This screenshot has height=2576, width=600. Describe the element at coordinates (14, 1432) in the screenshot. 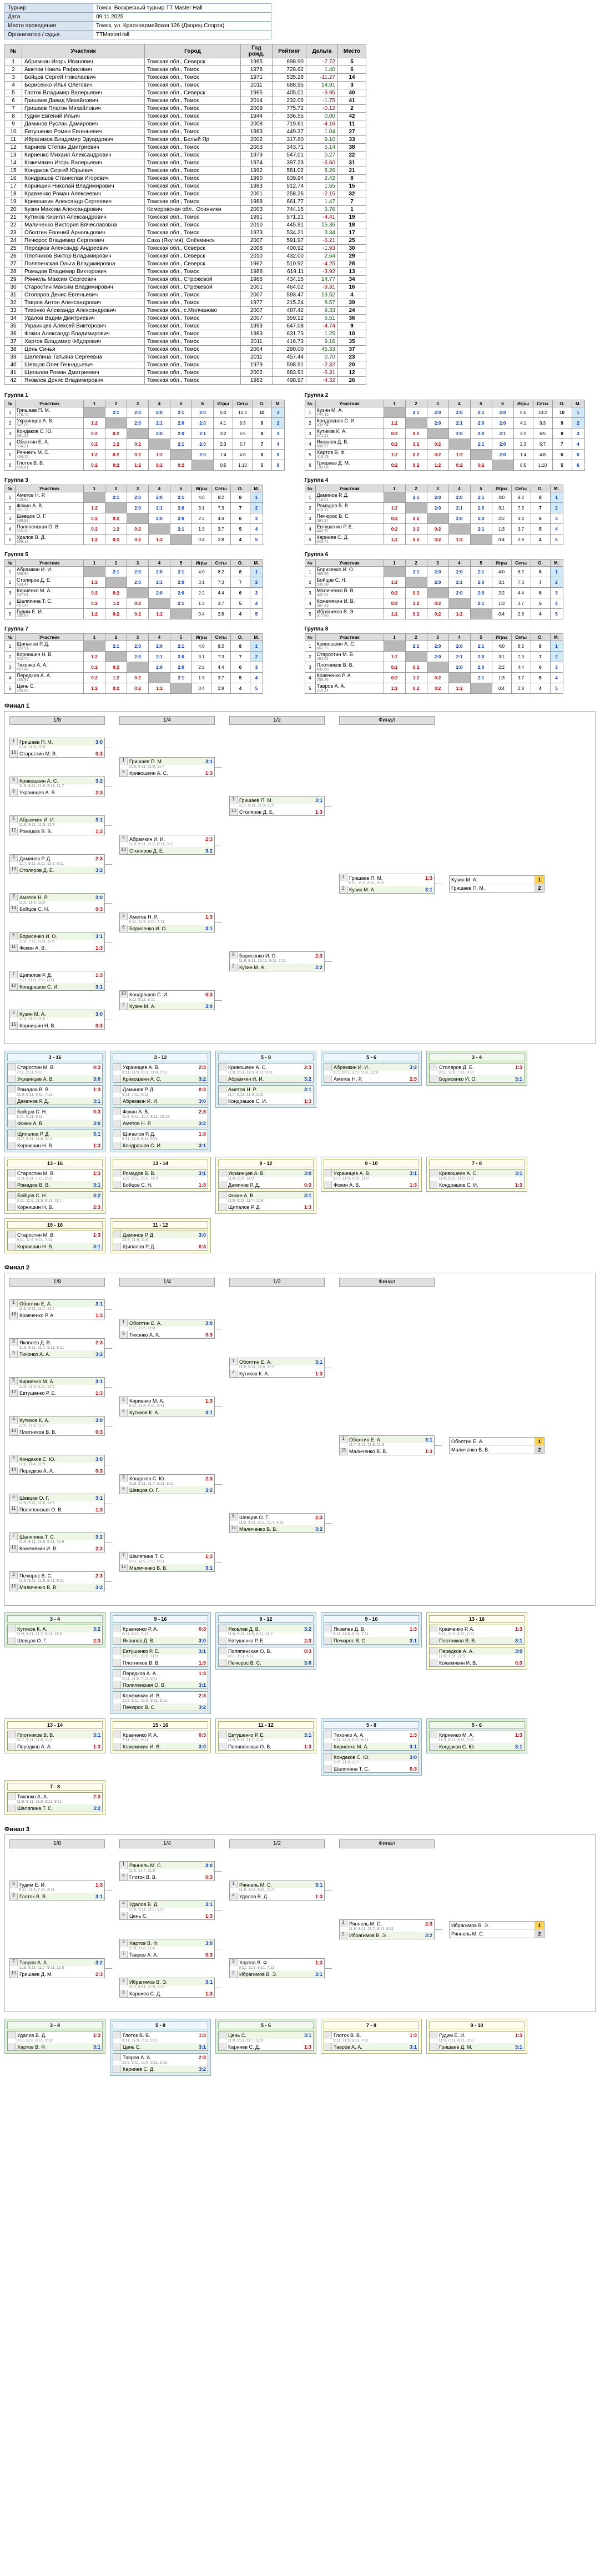

I see `seed: 13` at that location.